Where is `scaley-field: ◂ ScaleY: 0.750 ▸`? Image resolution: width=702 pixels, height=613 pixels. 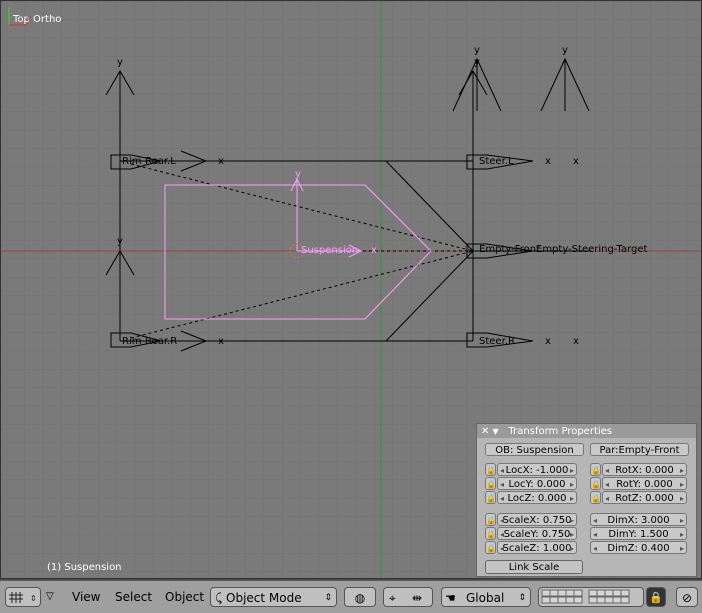 scaley-field: ◂ ScaleY: 0.750 ▸ is located at coordinates (537, 533).